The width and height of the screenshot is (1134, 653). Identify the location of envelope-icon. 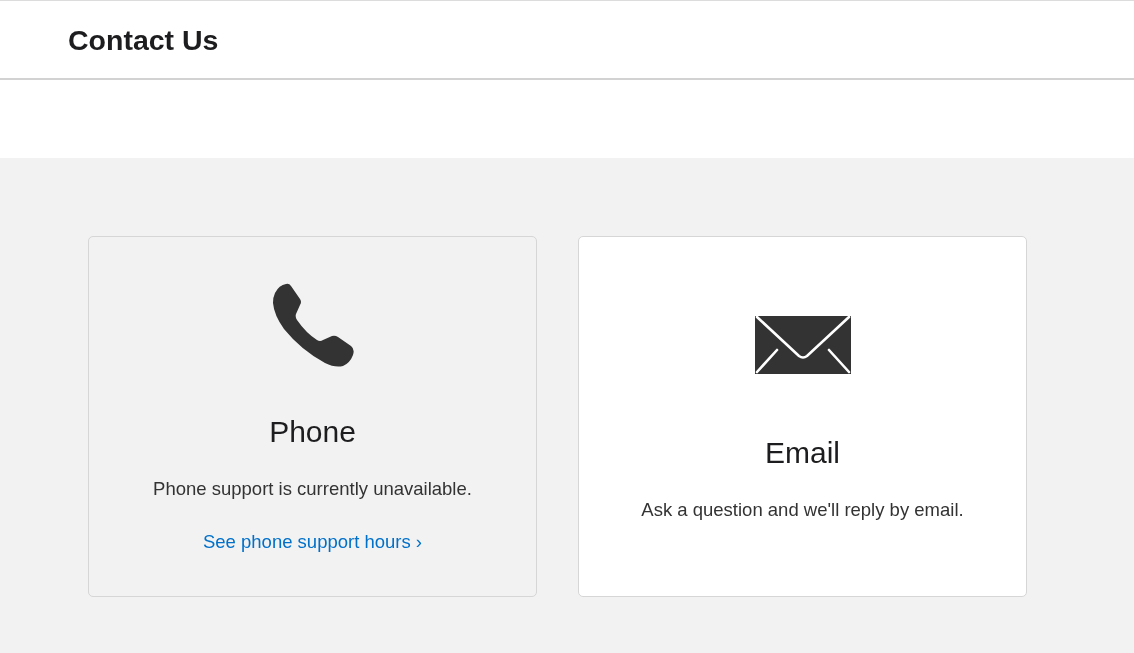
(802, 344).